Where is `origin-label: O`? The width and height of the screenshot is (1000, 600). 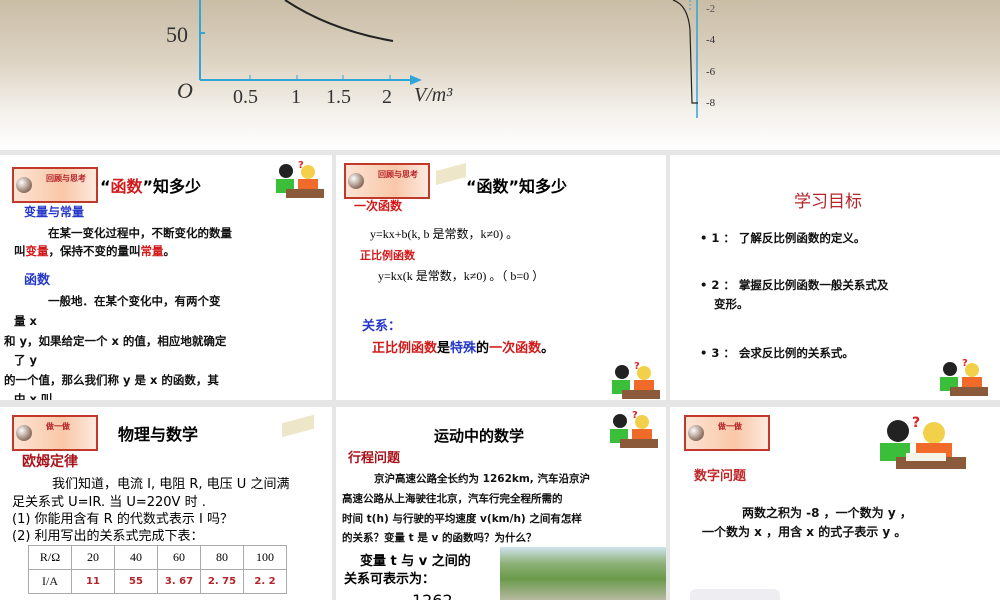
origin-label: O is located at coordinates (185, 90).